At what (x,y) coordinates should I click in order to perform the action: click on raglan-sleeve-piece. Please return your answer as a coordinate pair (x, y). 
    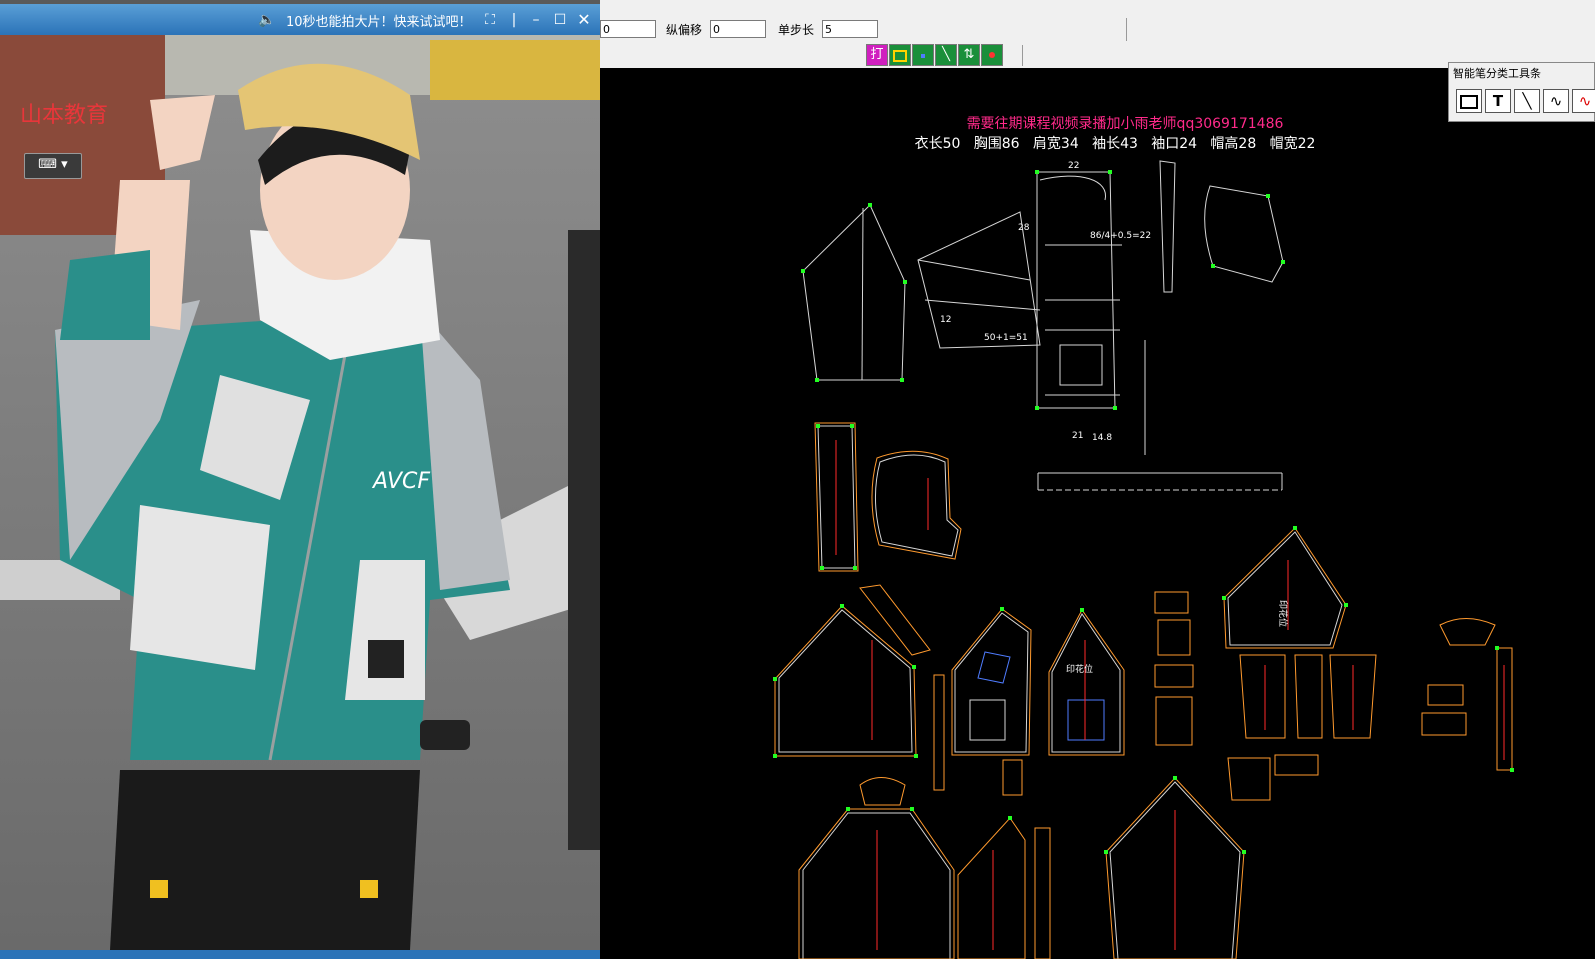
    Looking at the image, I should click on (1285, 588).